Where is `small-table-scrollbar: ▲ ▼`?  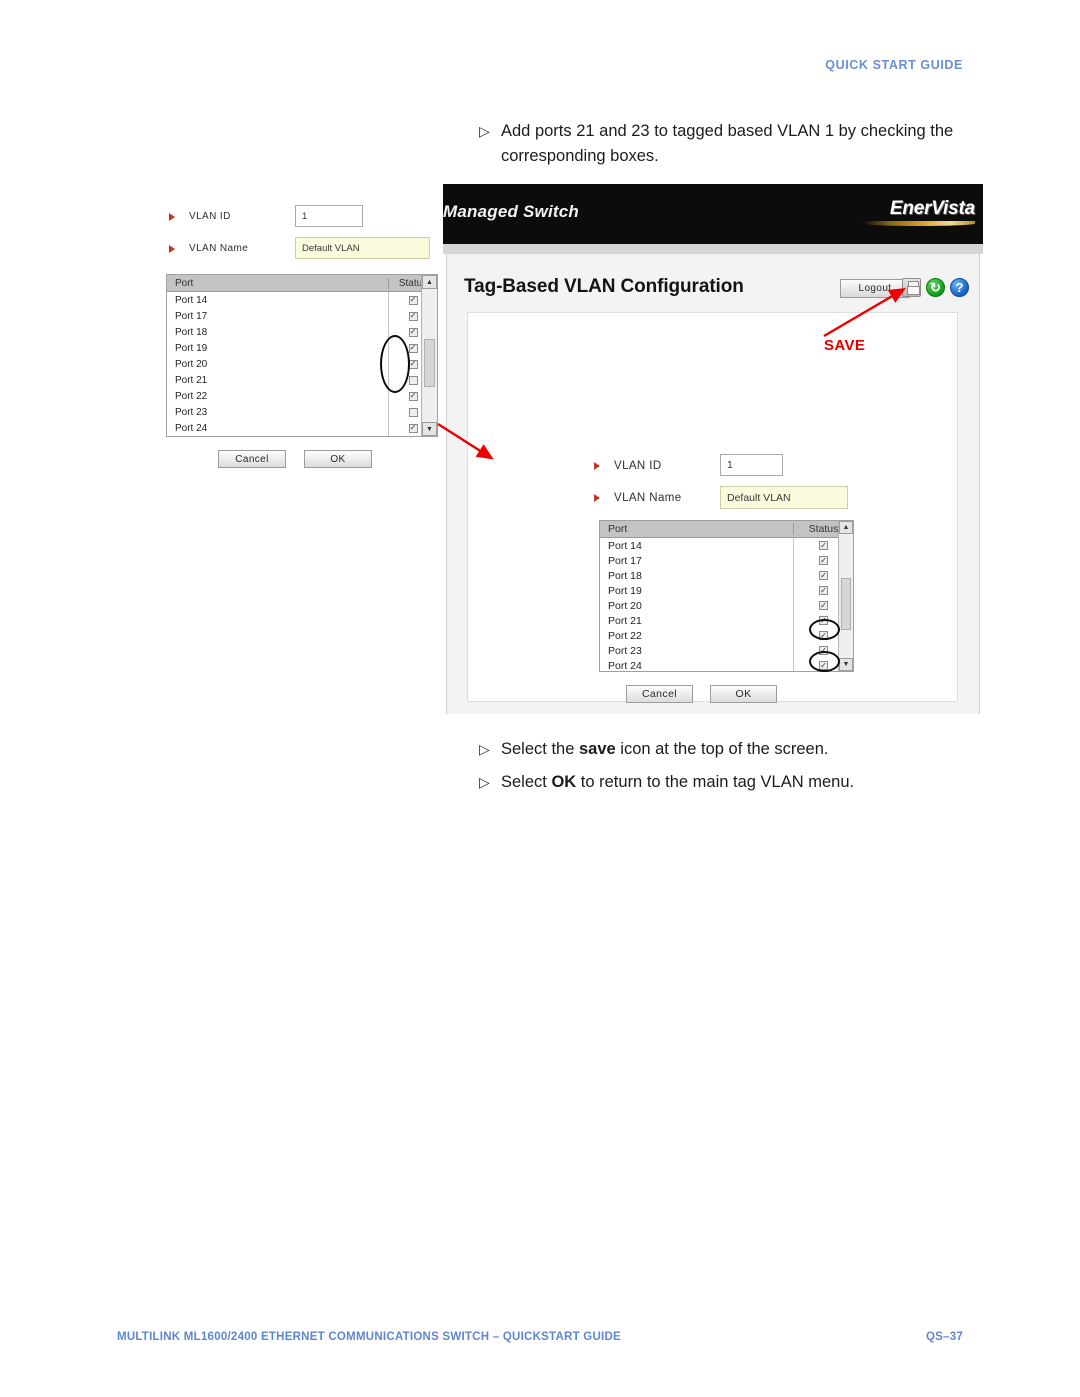
small-table-scrollbar: ▲ ▼ is located at coordinates (429, 355).